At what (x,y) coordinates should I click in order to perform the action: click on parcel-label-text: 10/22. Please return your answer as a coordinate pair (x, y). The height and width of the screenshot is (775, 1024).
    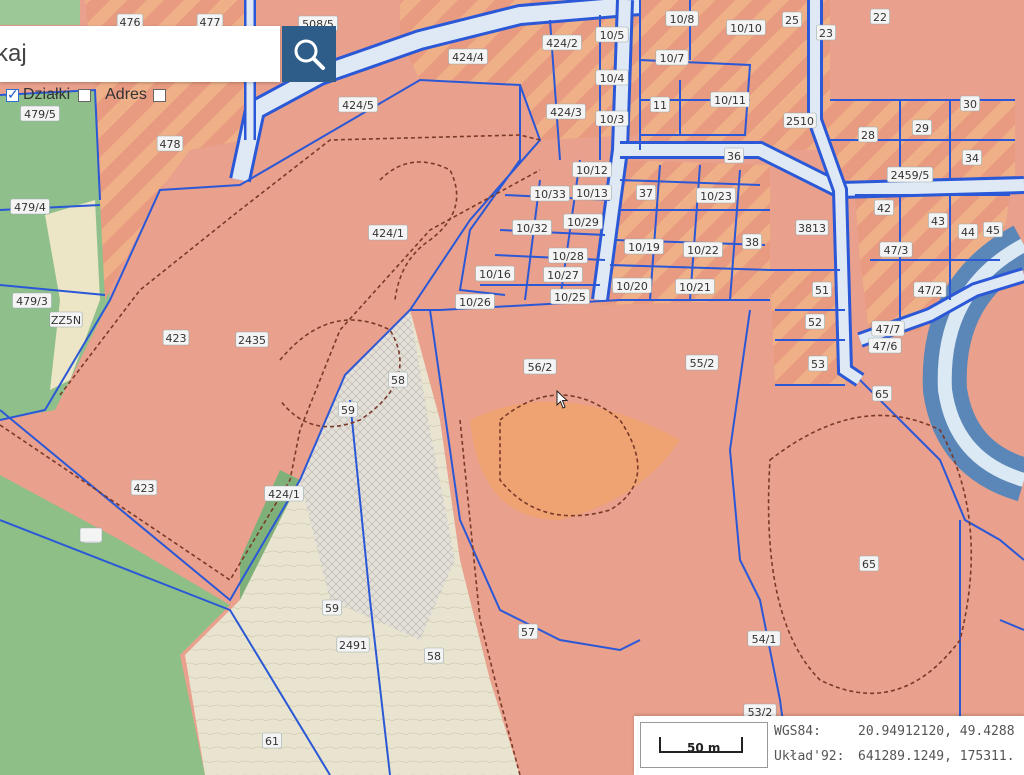
    Looking at the image, I should click on (703, 250).